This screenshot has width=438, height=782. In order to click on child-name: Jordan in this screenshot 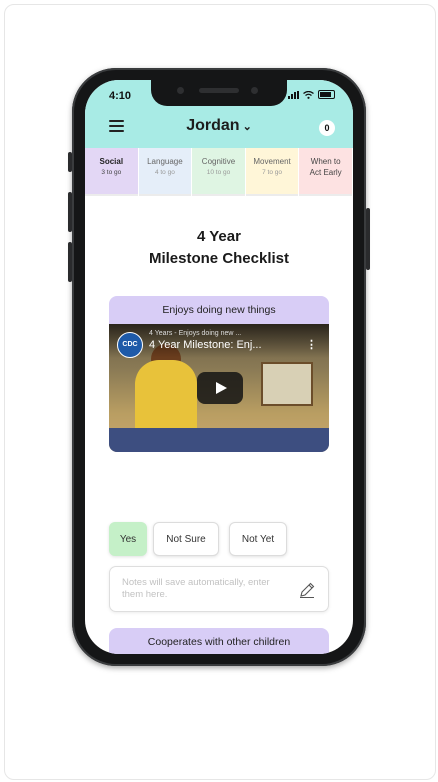, I will do `click(213, 125)`.